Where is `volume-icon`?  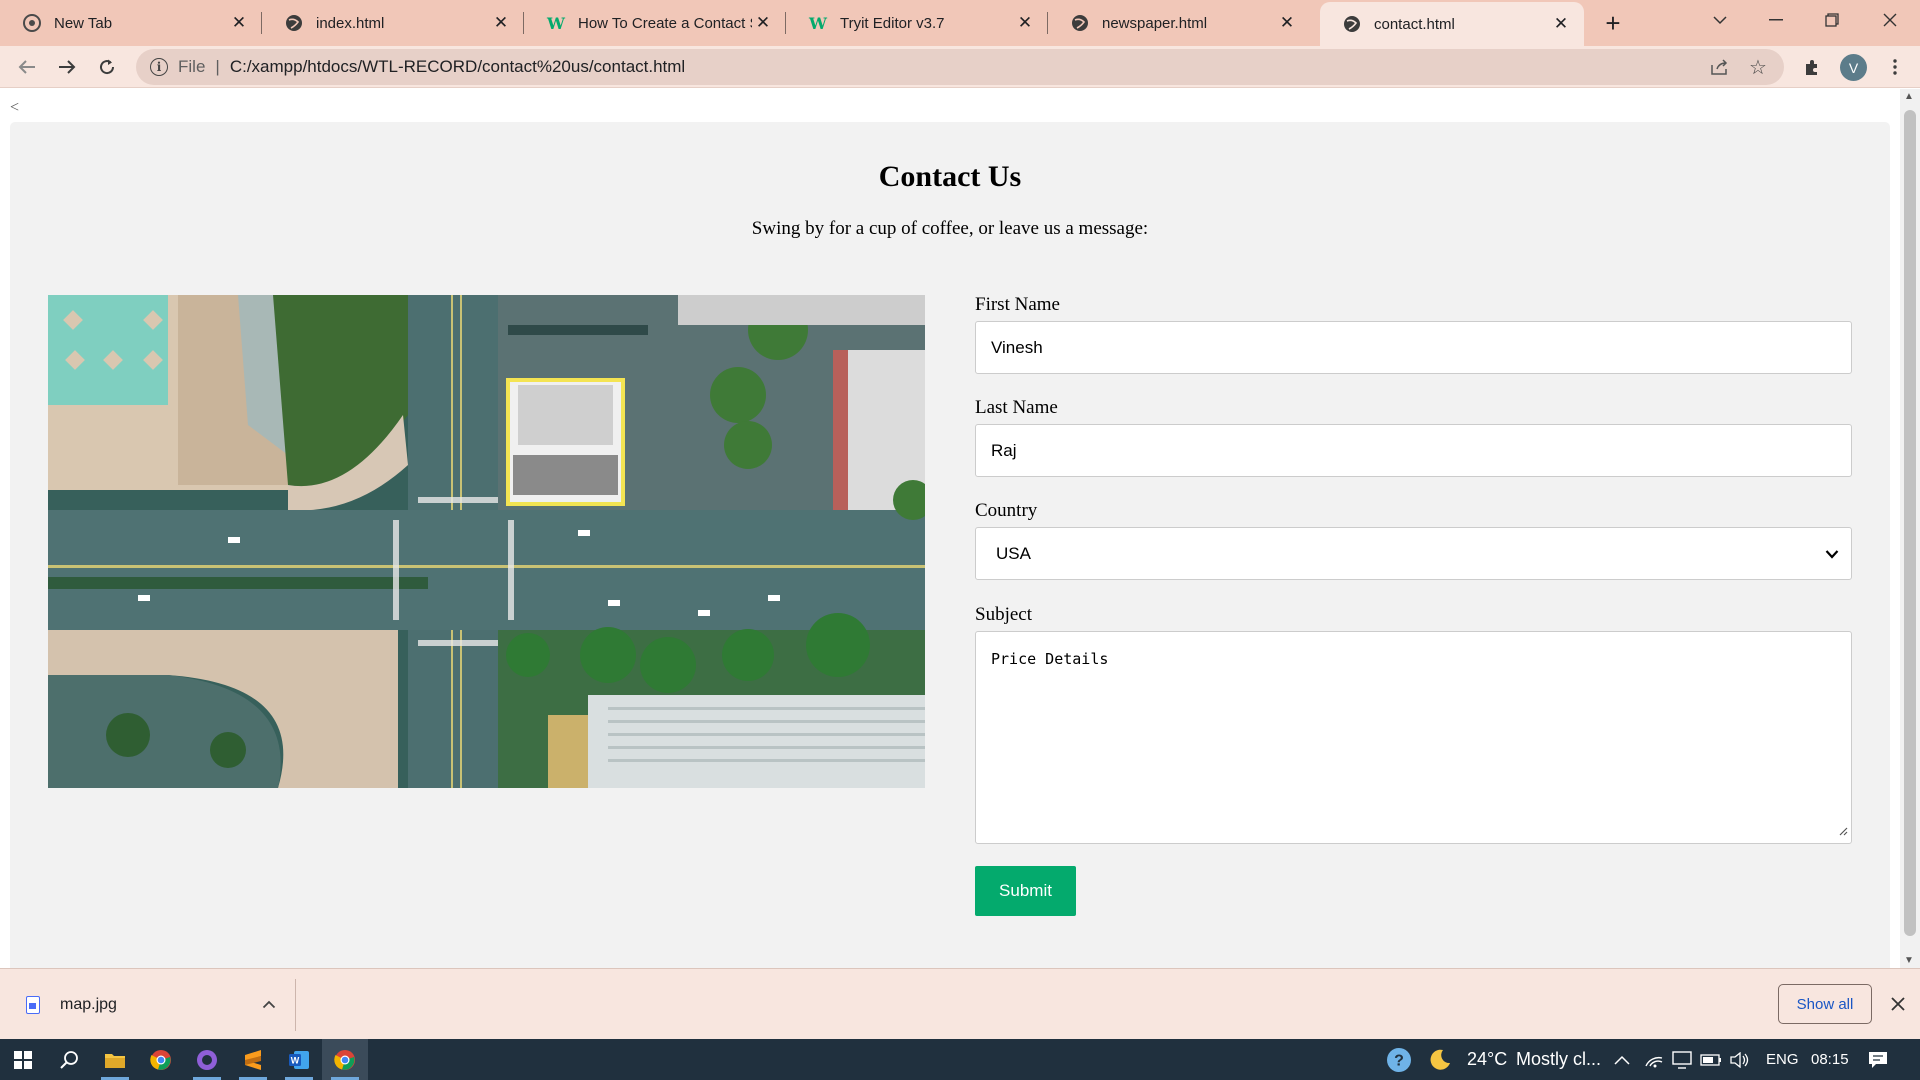
volume-icon is located at coordinates (1740, 1059).